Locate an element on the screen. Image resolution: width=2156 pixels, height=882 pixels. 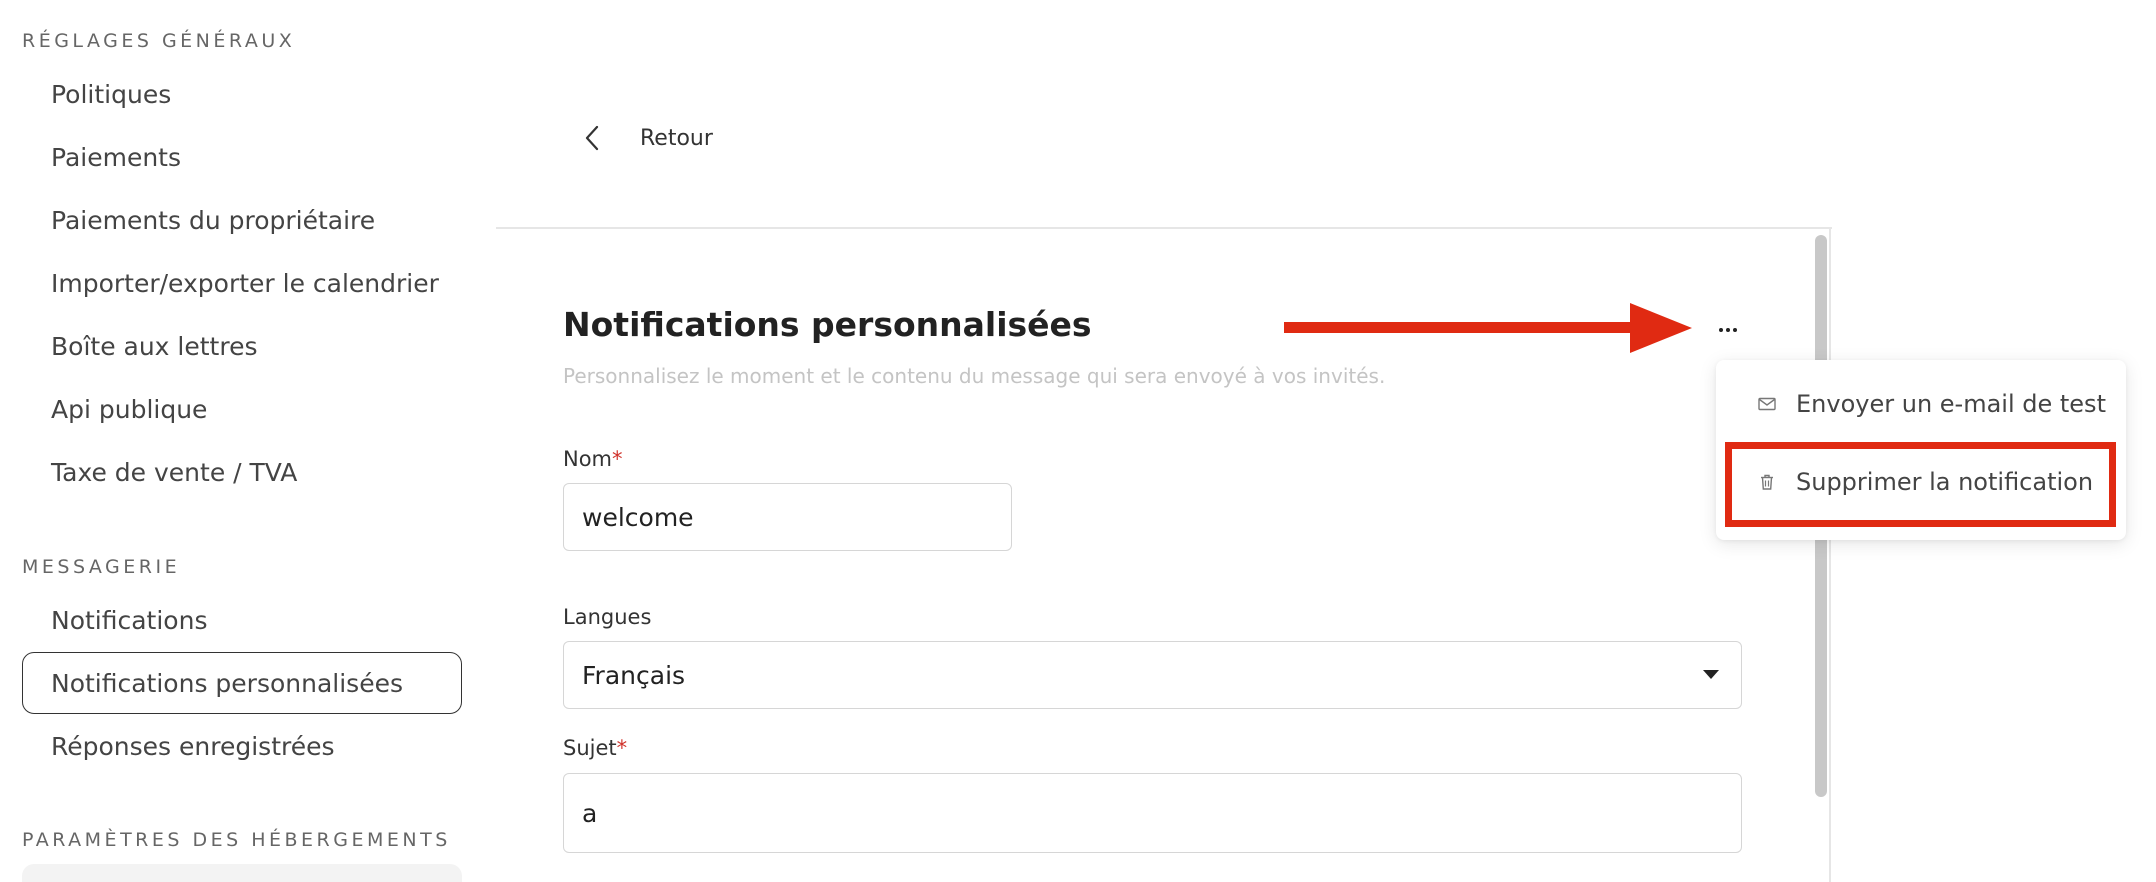
sidebar-item-paiements: Paiements is located at coordinates (242, 157).